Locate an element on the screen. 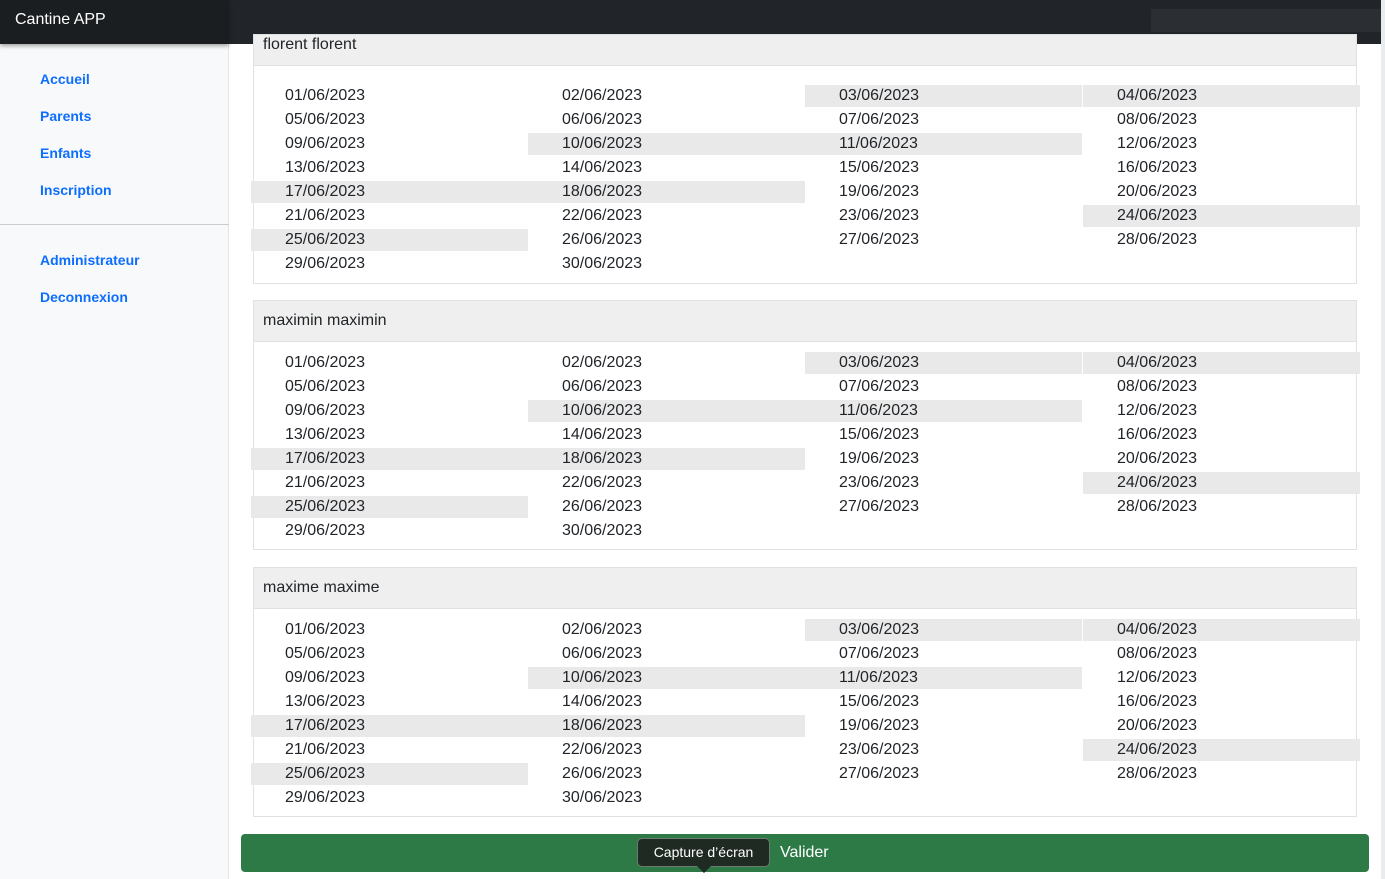 This screenshot has height=879, width=1385. sidebar-item-administrateur: Administrateur is located at coordinates (90, 260).